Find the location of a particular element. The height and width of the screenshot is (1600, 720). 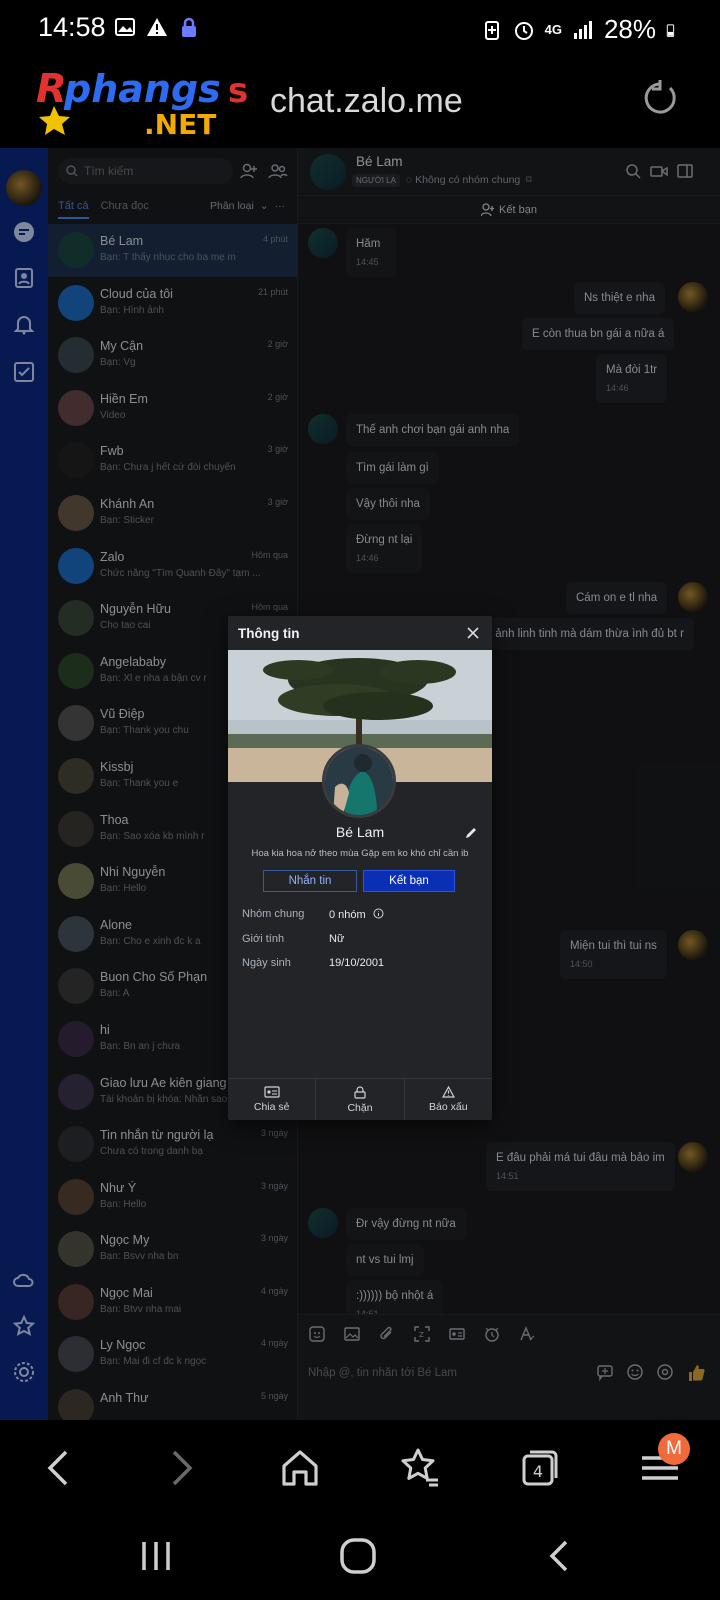

svg-text: s is located at coordinates (238, 91).